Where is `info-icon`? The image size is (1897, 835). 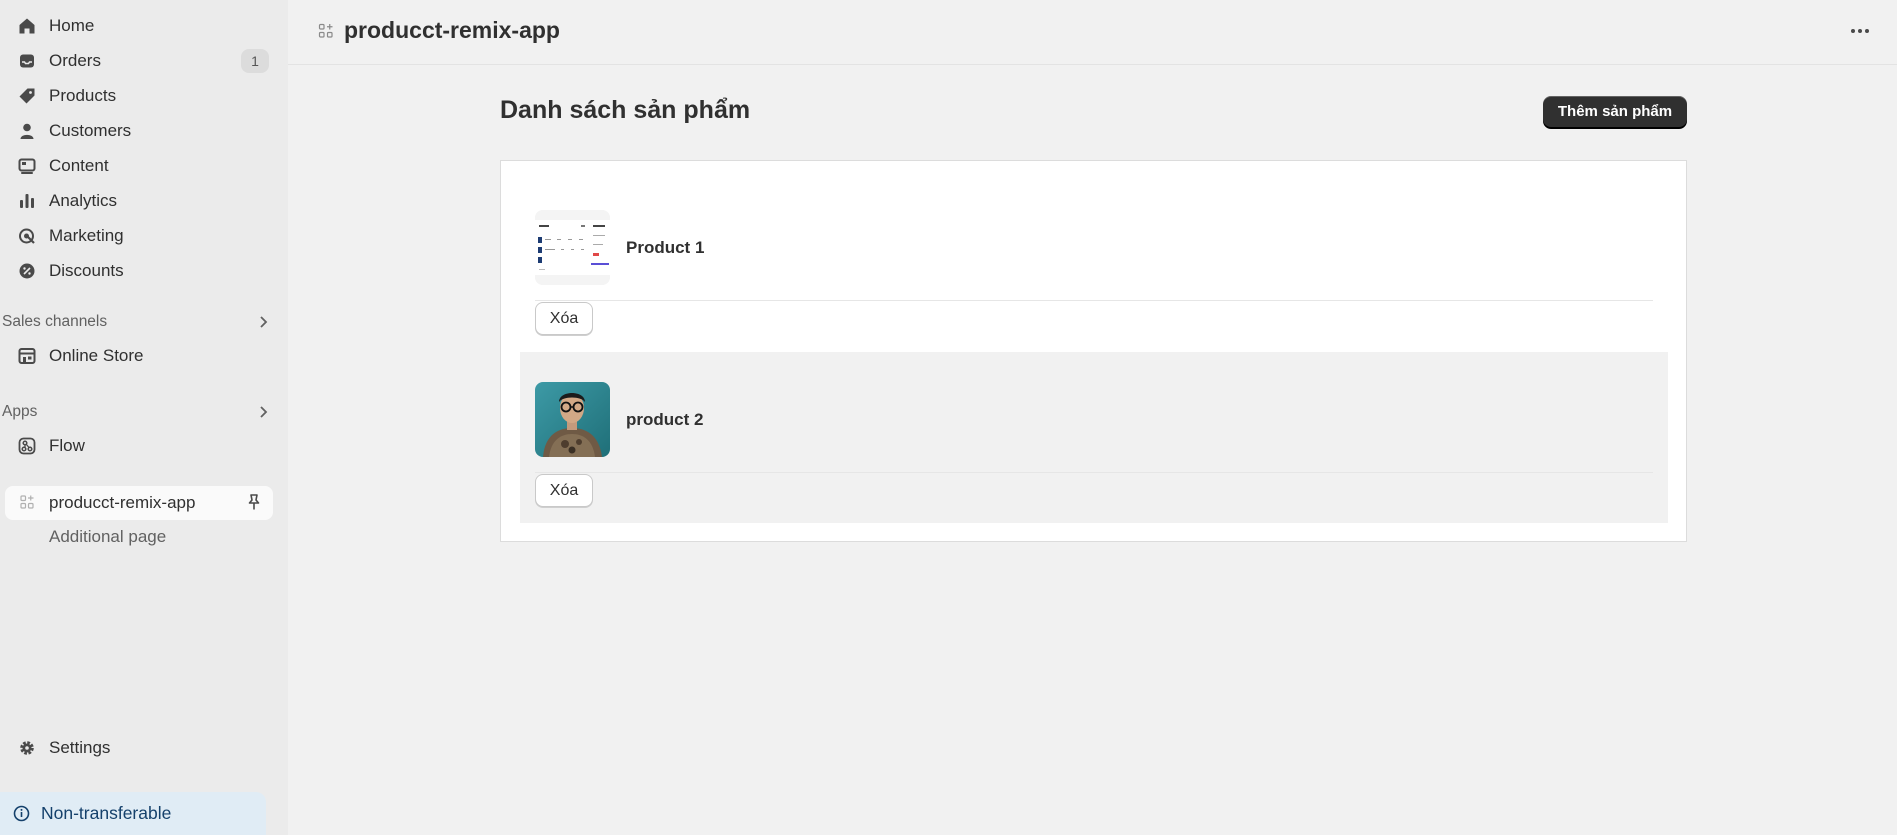 info-icon is located at coordinates (21, 816).